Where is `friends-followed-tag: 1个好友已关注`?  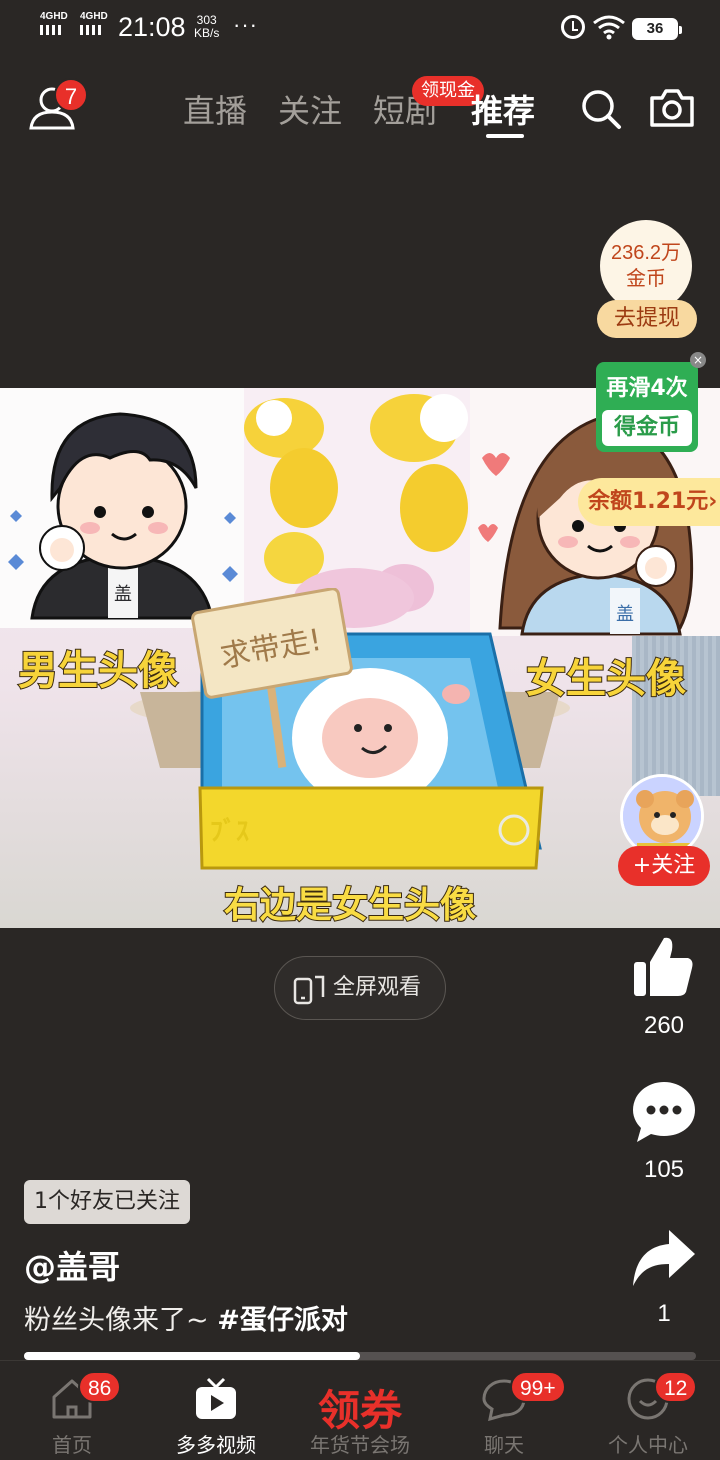 friends-followed-tag: 1个好友已关注 is located at coordinates (107, 1202).